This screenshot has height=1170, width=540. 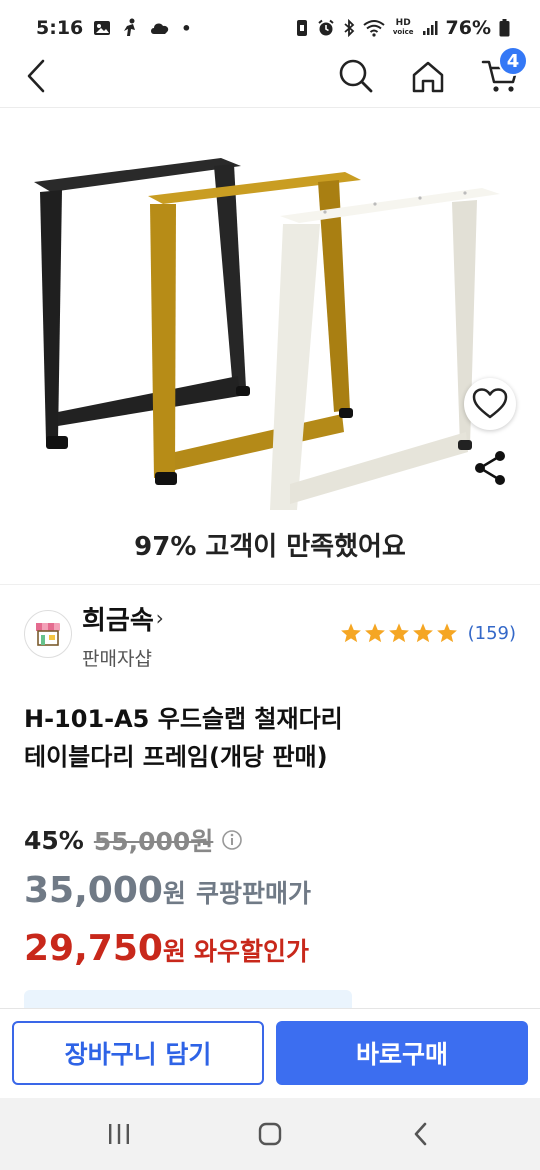 I want to click on home-icon, so click(x=428, y=77).